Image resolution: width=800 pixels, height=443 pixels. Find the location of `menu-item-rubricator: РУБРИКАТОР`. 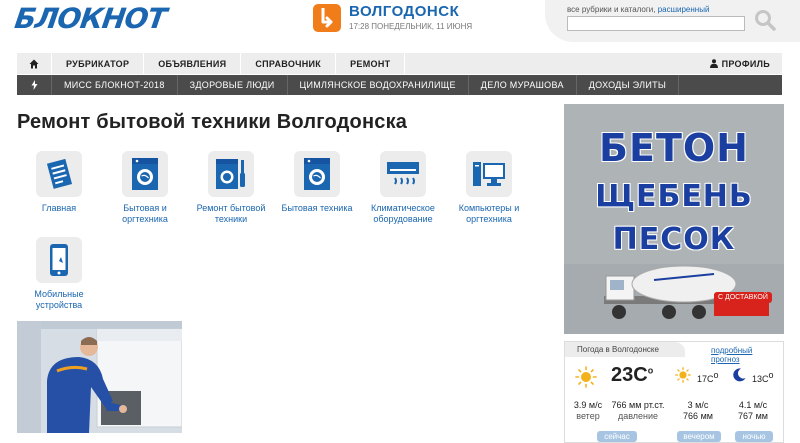

menu-item-rubricator: РУБРИКАТОР is located at coordinates (98, 63).